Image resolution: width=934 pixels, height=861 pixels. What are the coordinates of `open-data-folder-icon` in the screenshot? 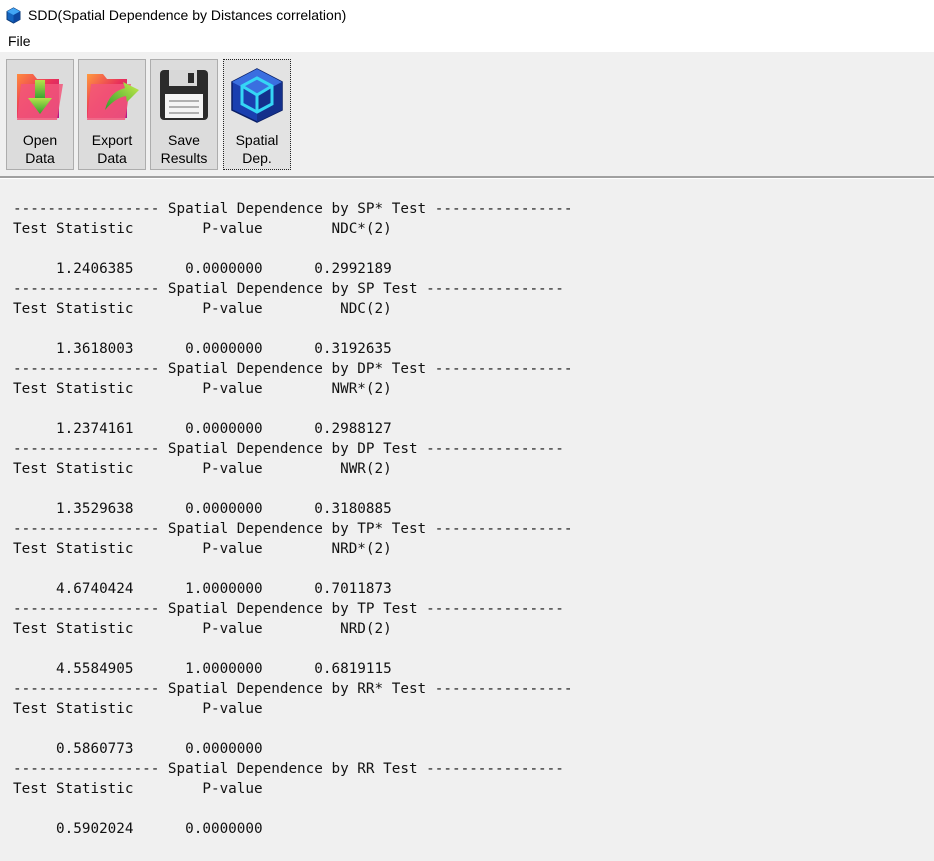 It's located at (40, 97).